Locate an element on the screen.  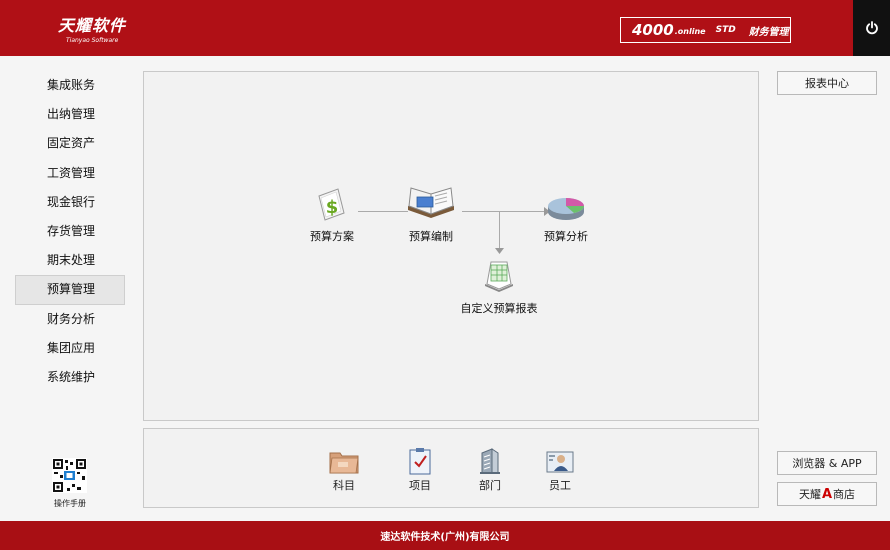
pie-chart-icon is located at coordinates (566, 209).